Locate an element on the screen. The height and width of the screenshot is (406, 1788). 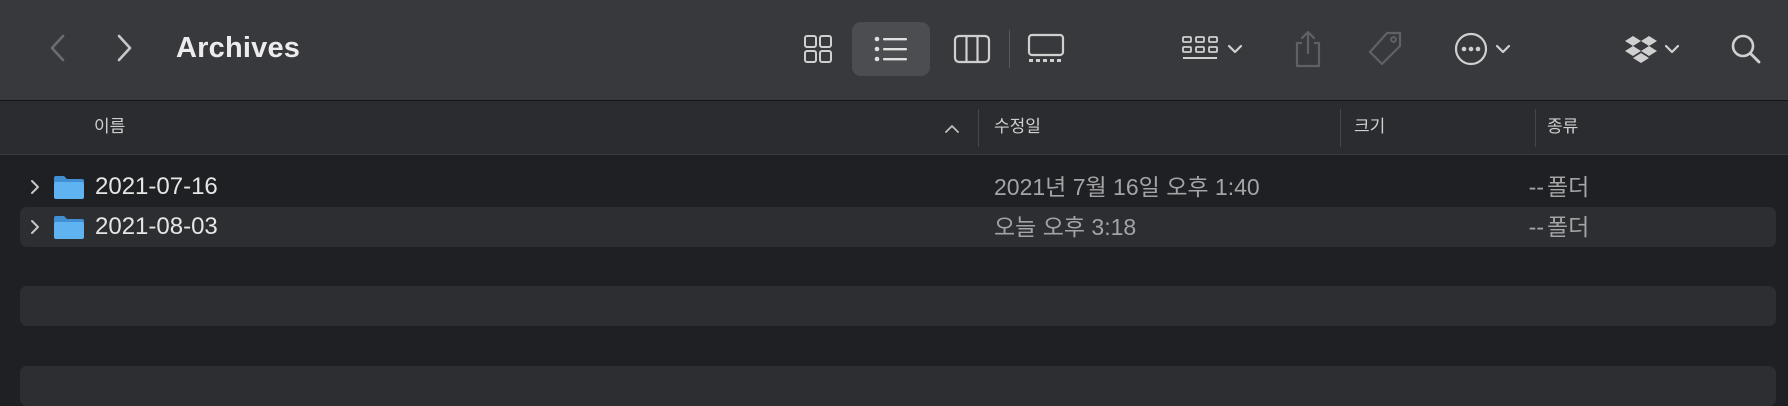
chevron-right-icon is located at coordinates (124, 48).